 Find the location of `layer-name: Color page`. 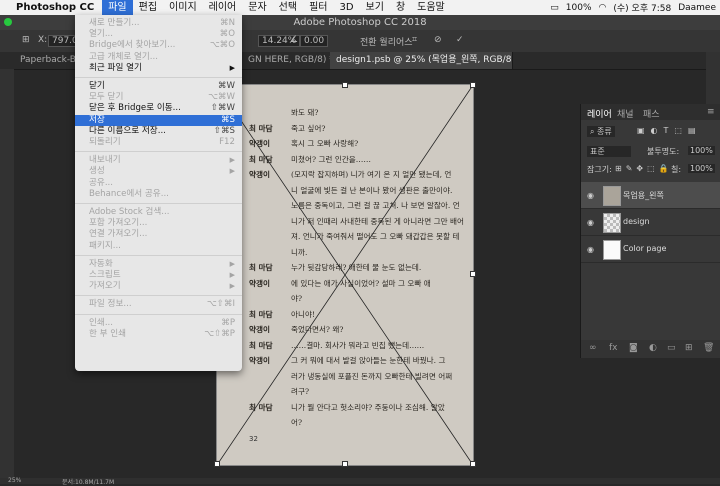

layer-name: Color page is located at coordinates (645, 248).